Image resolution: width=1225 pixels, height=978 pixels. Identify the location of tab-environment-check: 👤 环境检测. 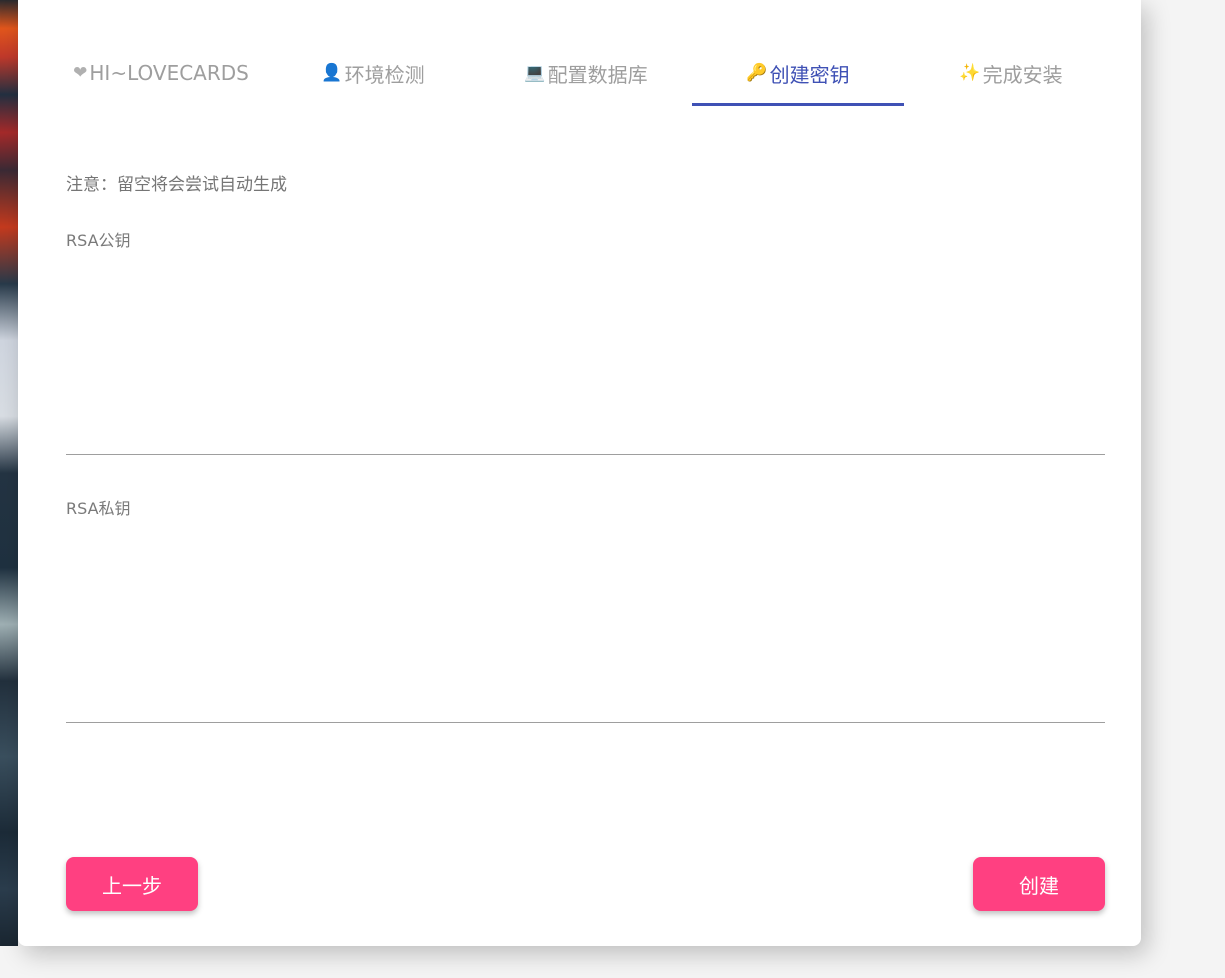
(373, 73).